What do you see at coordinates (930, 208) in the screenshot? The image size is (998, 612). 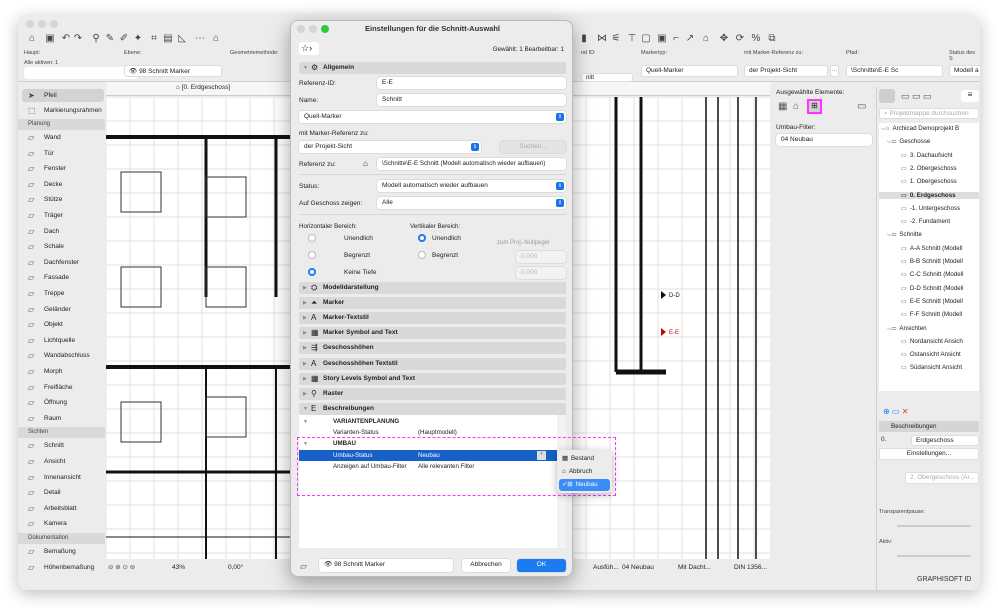 I see `tree-item: ▭ -1. Untergeschoss` at bounding box center [930, 208].